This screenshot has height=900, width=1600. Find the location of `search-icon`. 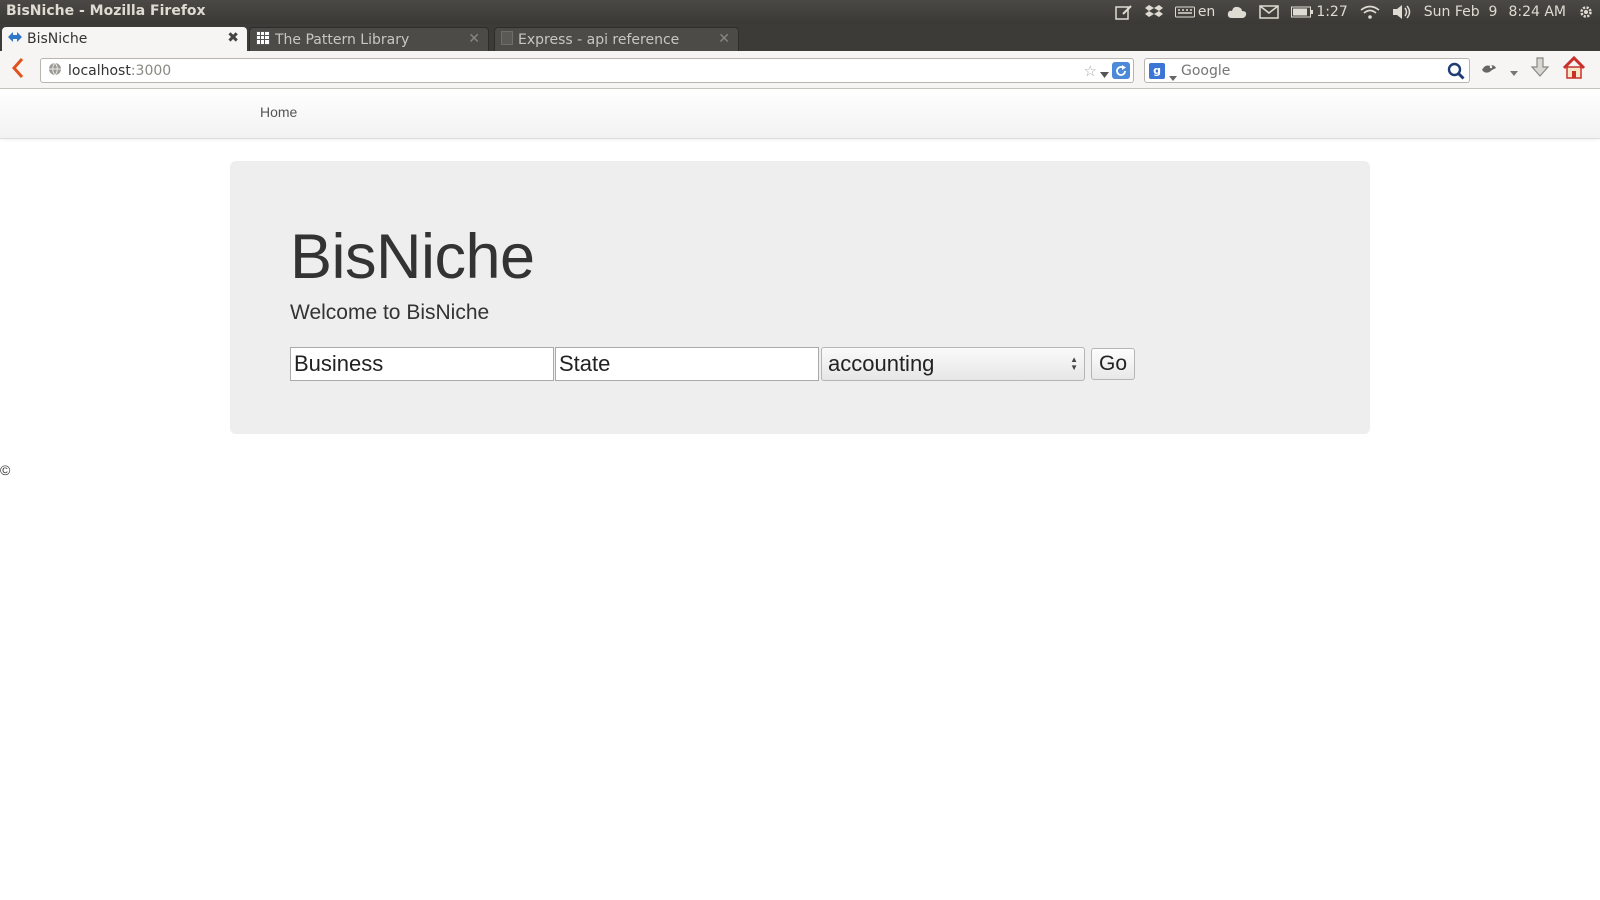

search-icon is located at coordinates (1456, 73).